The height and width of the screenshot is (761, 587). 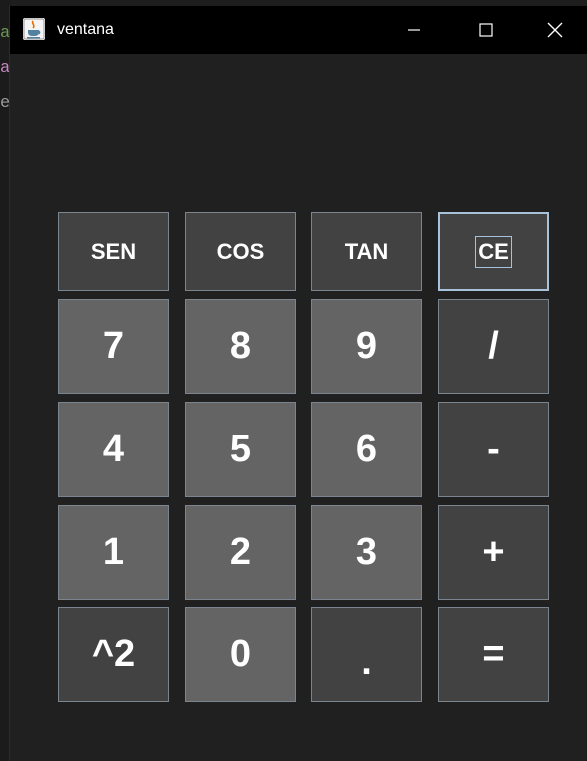 I want to click on digit-4-button: 4, so click(x=113, y=449).